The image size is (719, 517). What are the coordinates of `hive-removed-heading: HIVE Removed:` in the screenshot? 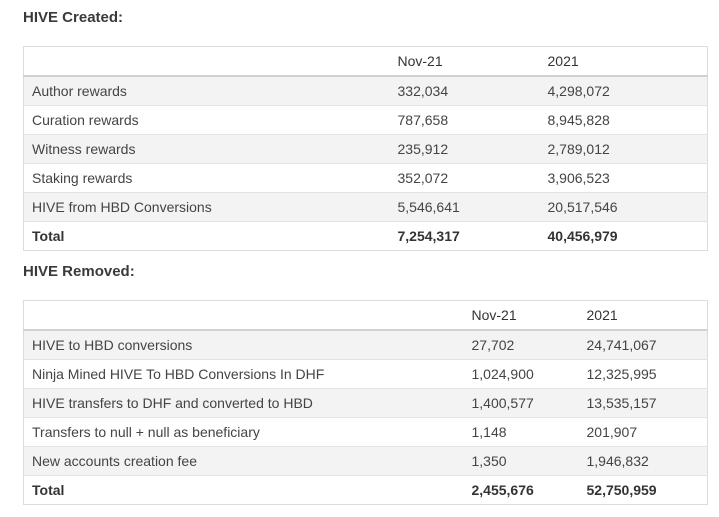 It's located at (79, 271).